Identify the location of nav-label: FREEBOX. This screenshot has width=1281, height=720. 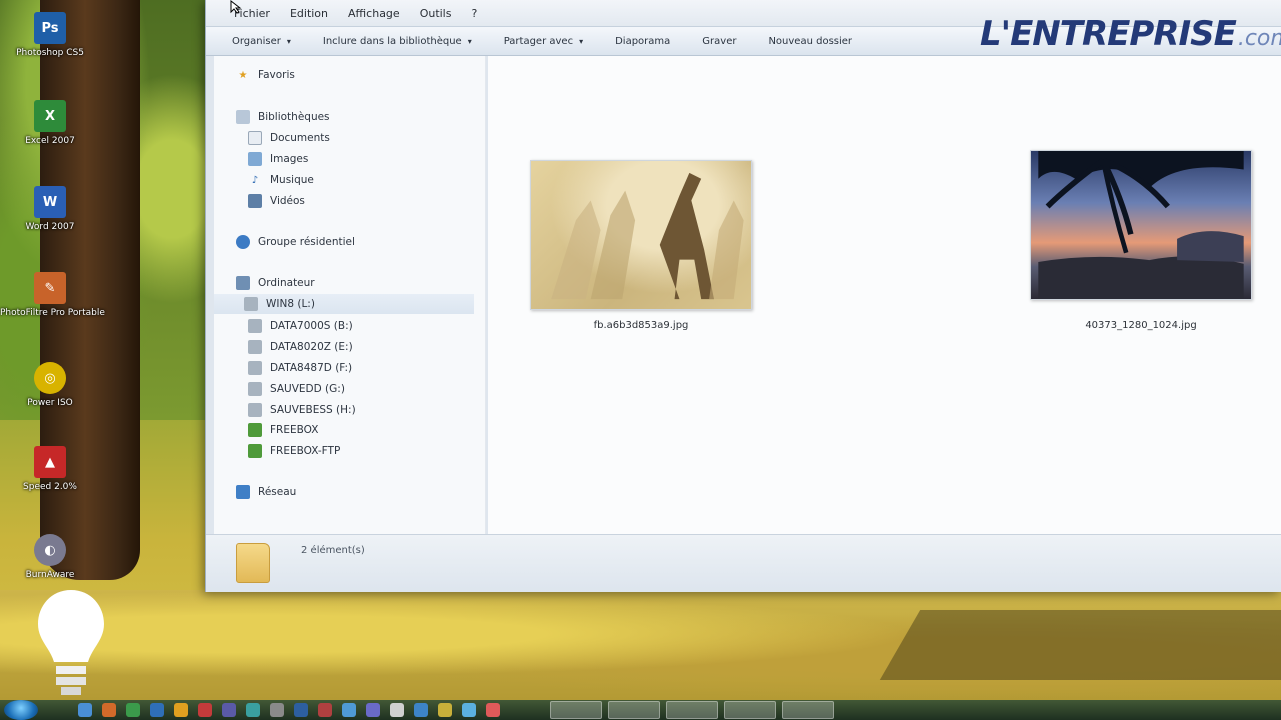
(294, 430).